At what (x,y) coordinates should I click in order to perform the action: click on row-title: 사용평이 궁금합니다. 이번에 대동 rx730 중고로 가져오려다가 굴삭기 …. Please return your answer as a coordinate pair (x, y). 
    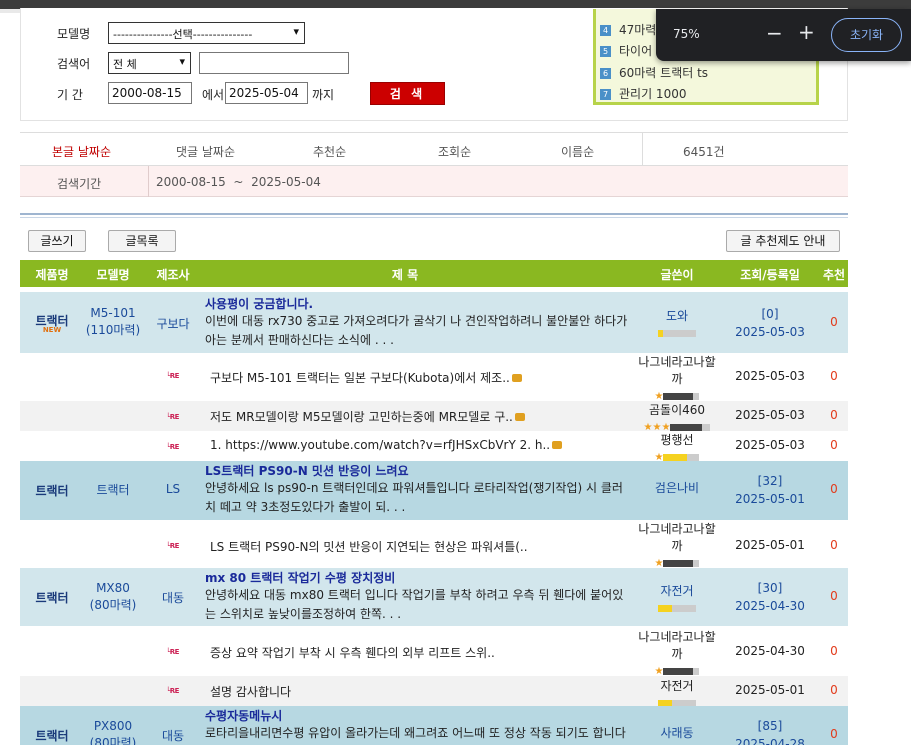
    Looking at the image, I should click on (420, 322).